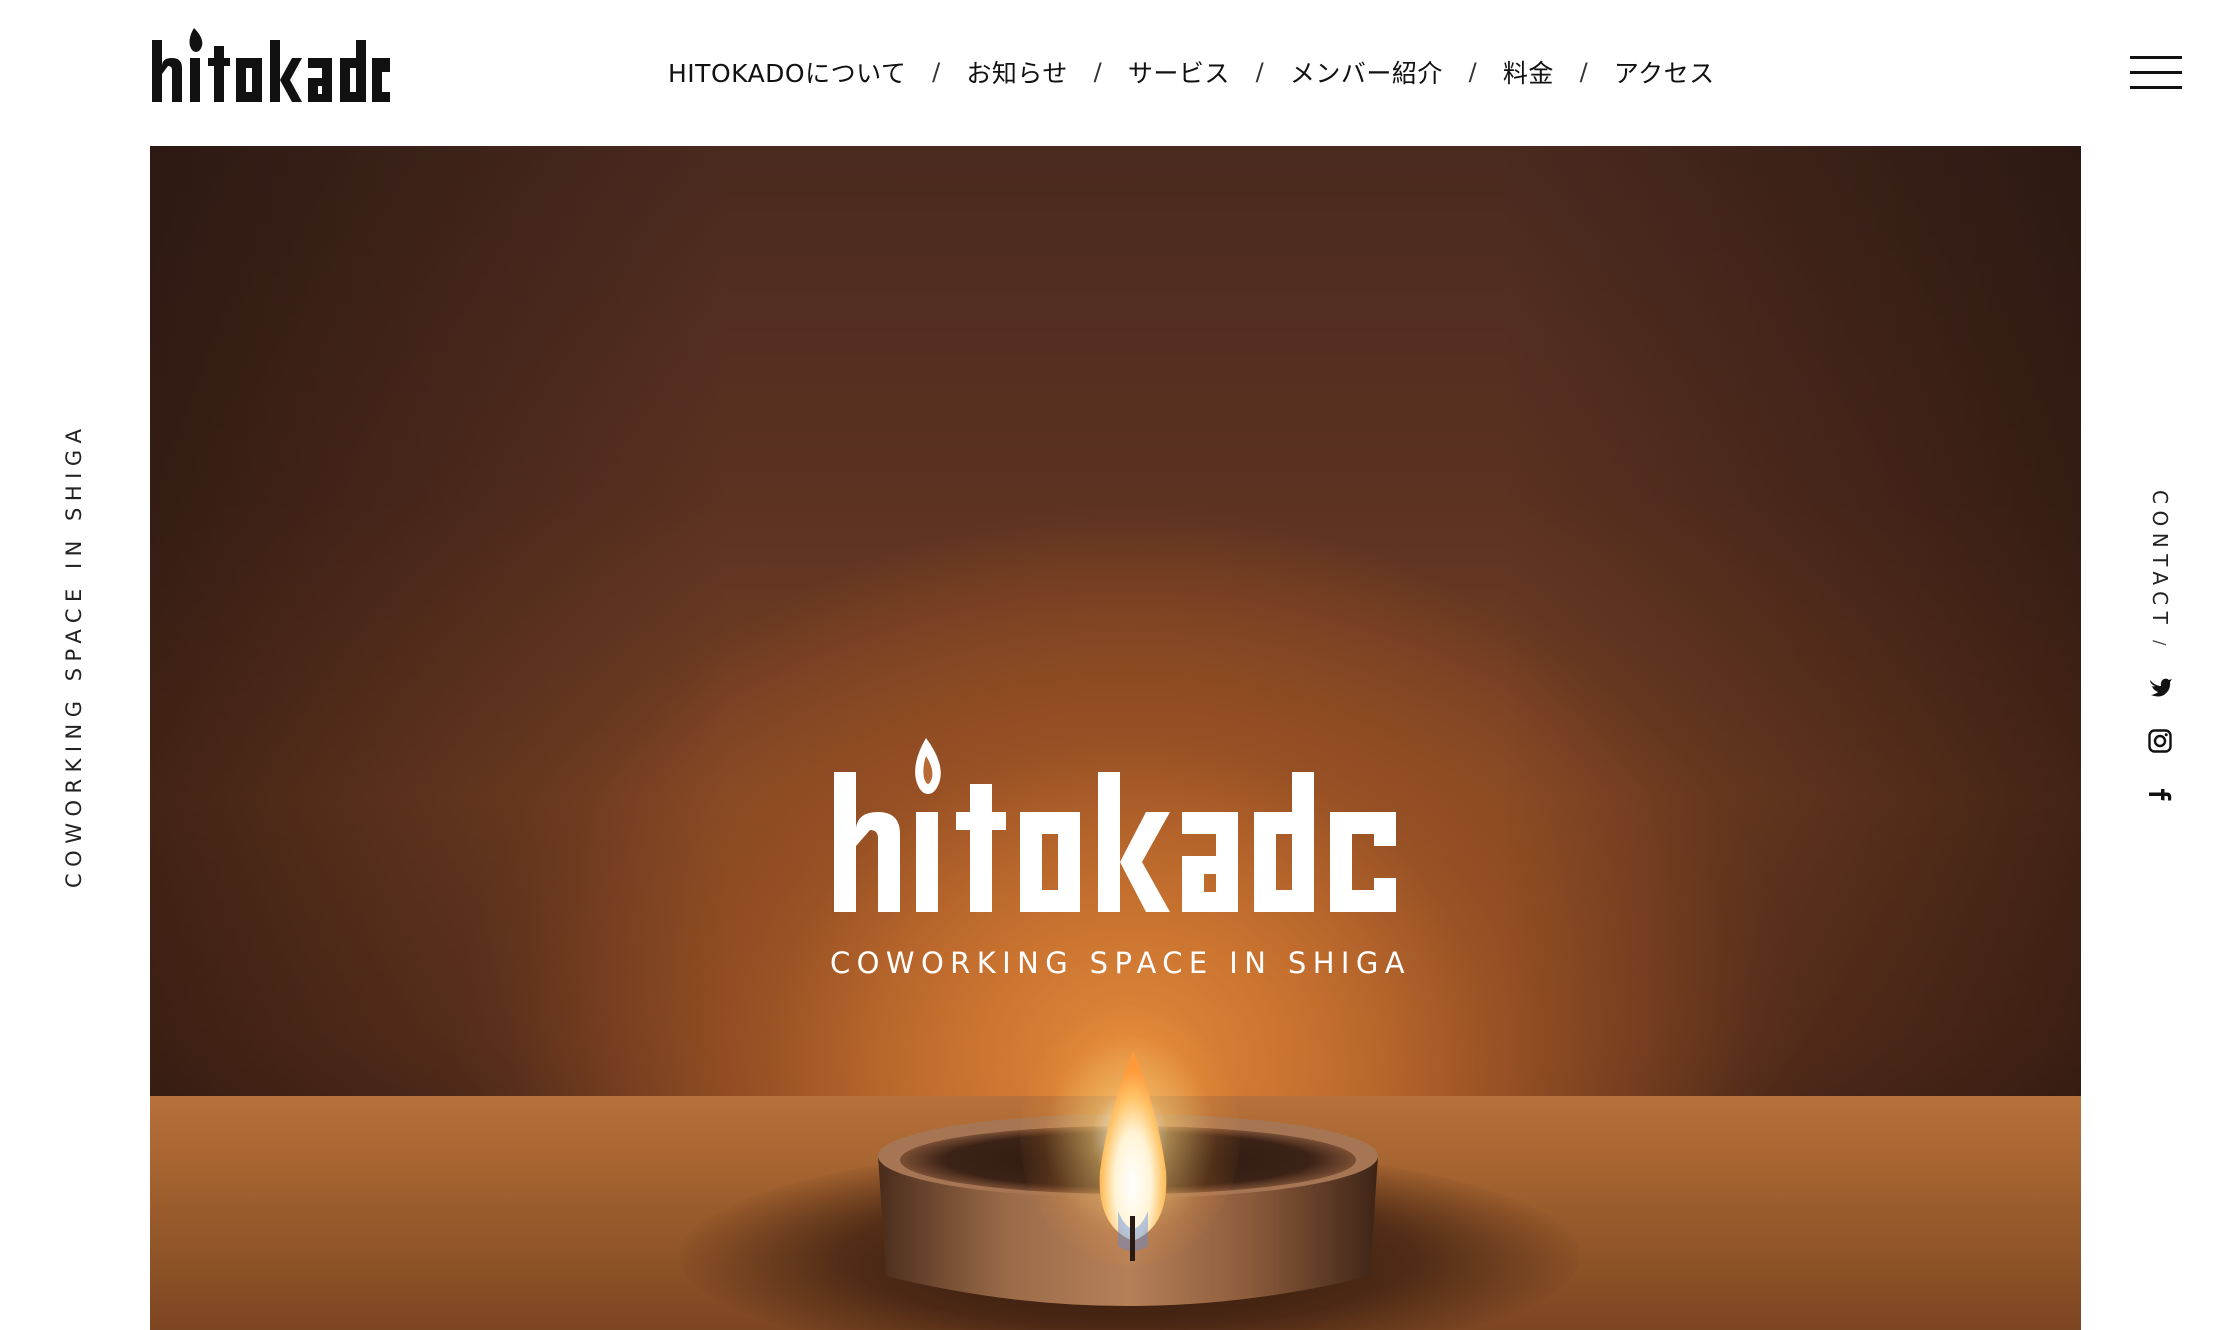 The width and height of the screenshot is (2218, 1330). I want to click on nav-item-news: お知らせ, so click(1017, 72).